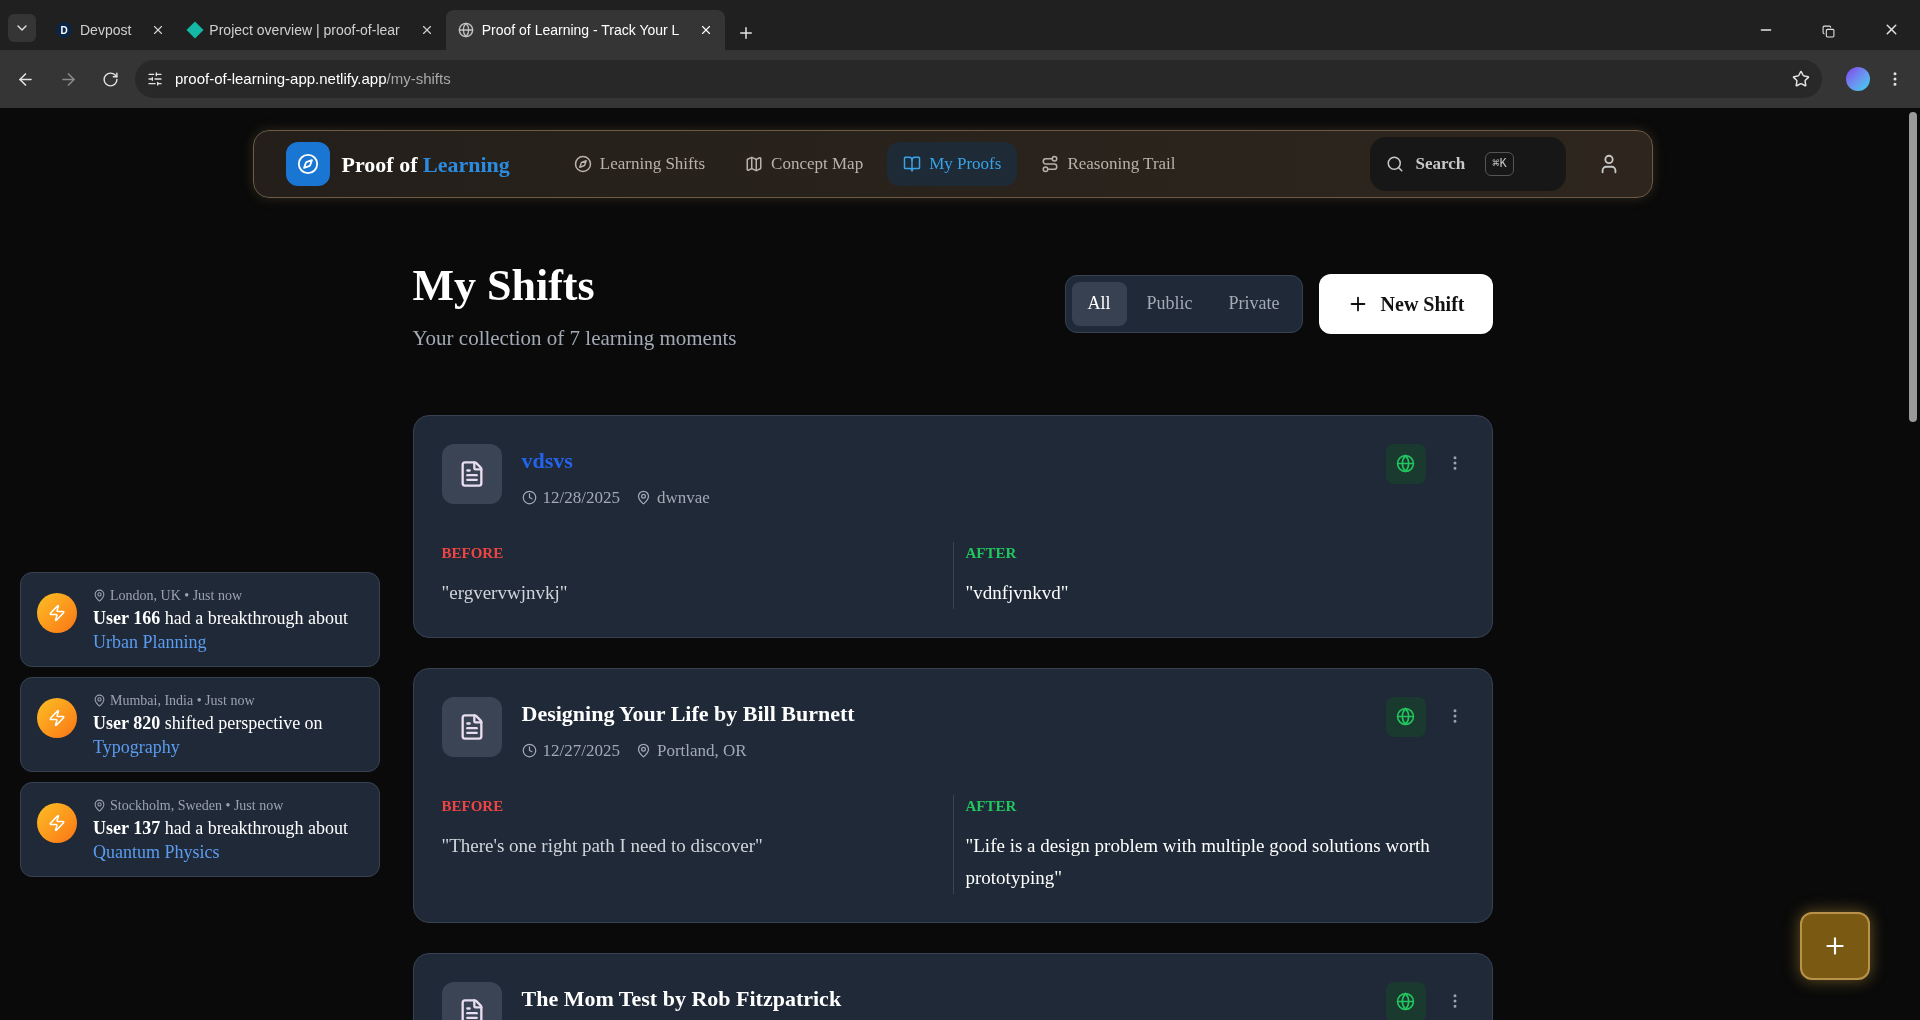  Describe the element at coordinates (1467, 164) in the screenshot. I see `search-button: Search ⌘K` at that location.